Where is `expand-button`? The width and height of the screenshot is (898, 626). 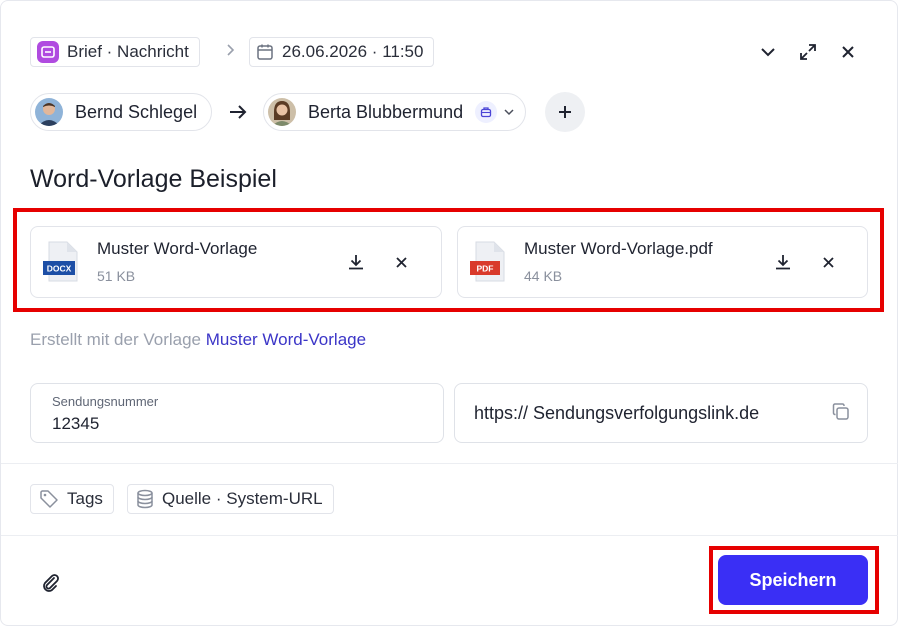 expand-button is located at coordinates (808, 52).